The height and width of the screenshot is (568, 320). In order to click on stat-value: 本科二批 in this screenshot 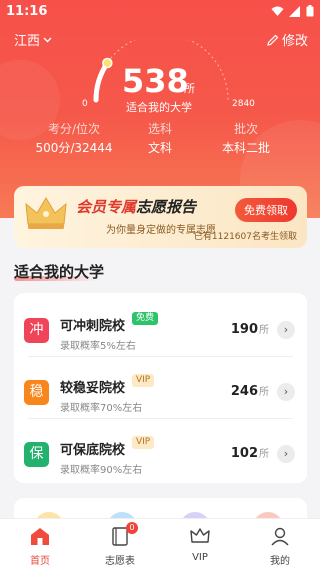, I will do `click(245, 148)`.